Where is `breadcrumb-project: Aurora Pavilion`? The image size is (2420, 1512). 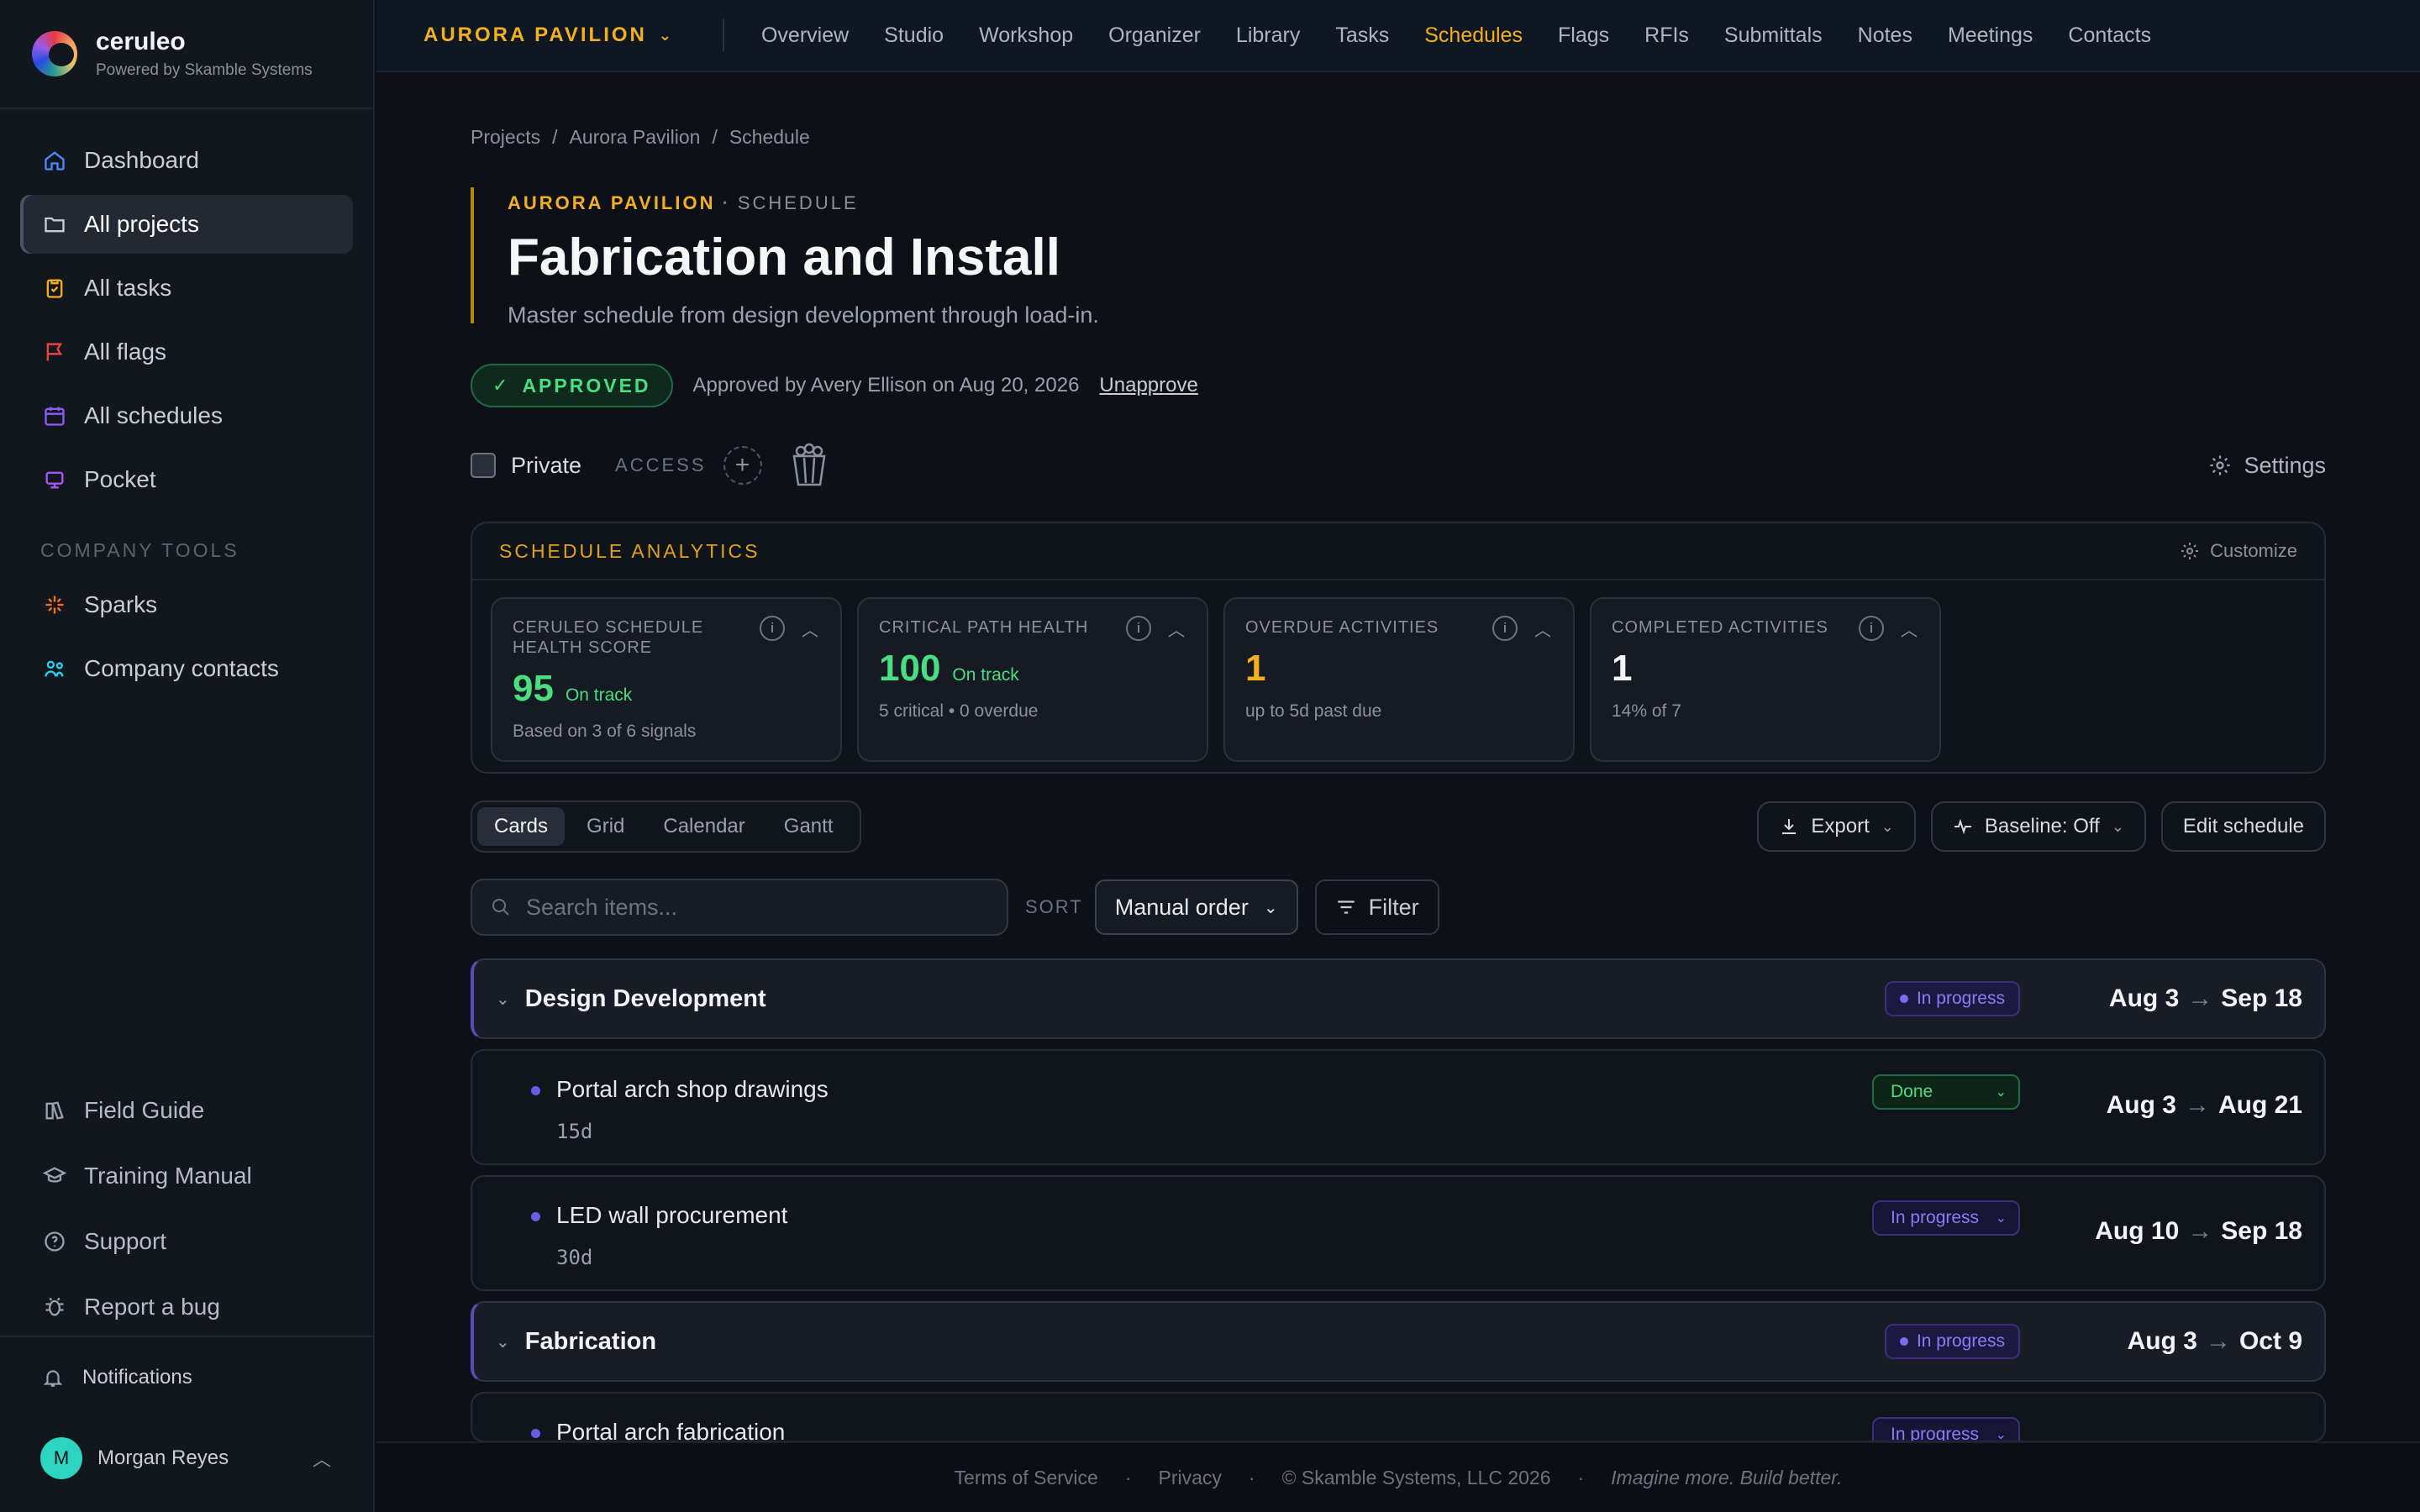 breadcrumb-project: Aurora Pavilion is located at coordinates (634, 137).